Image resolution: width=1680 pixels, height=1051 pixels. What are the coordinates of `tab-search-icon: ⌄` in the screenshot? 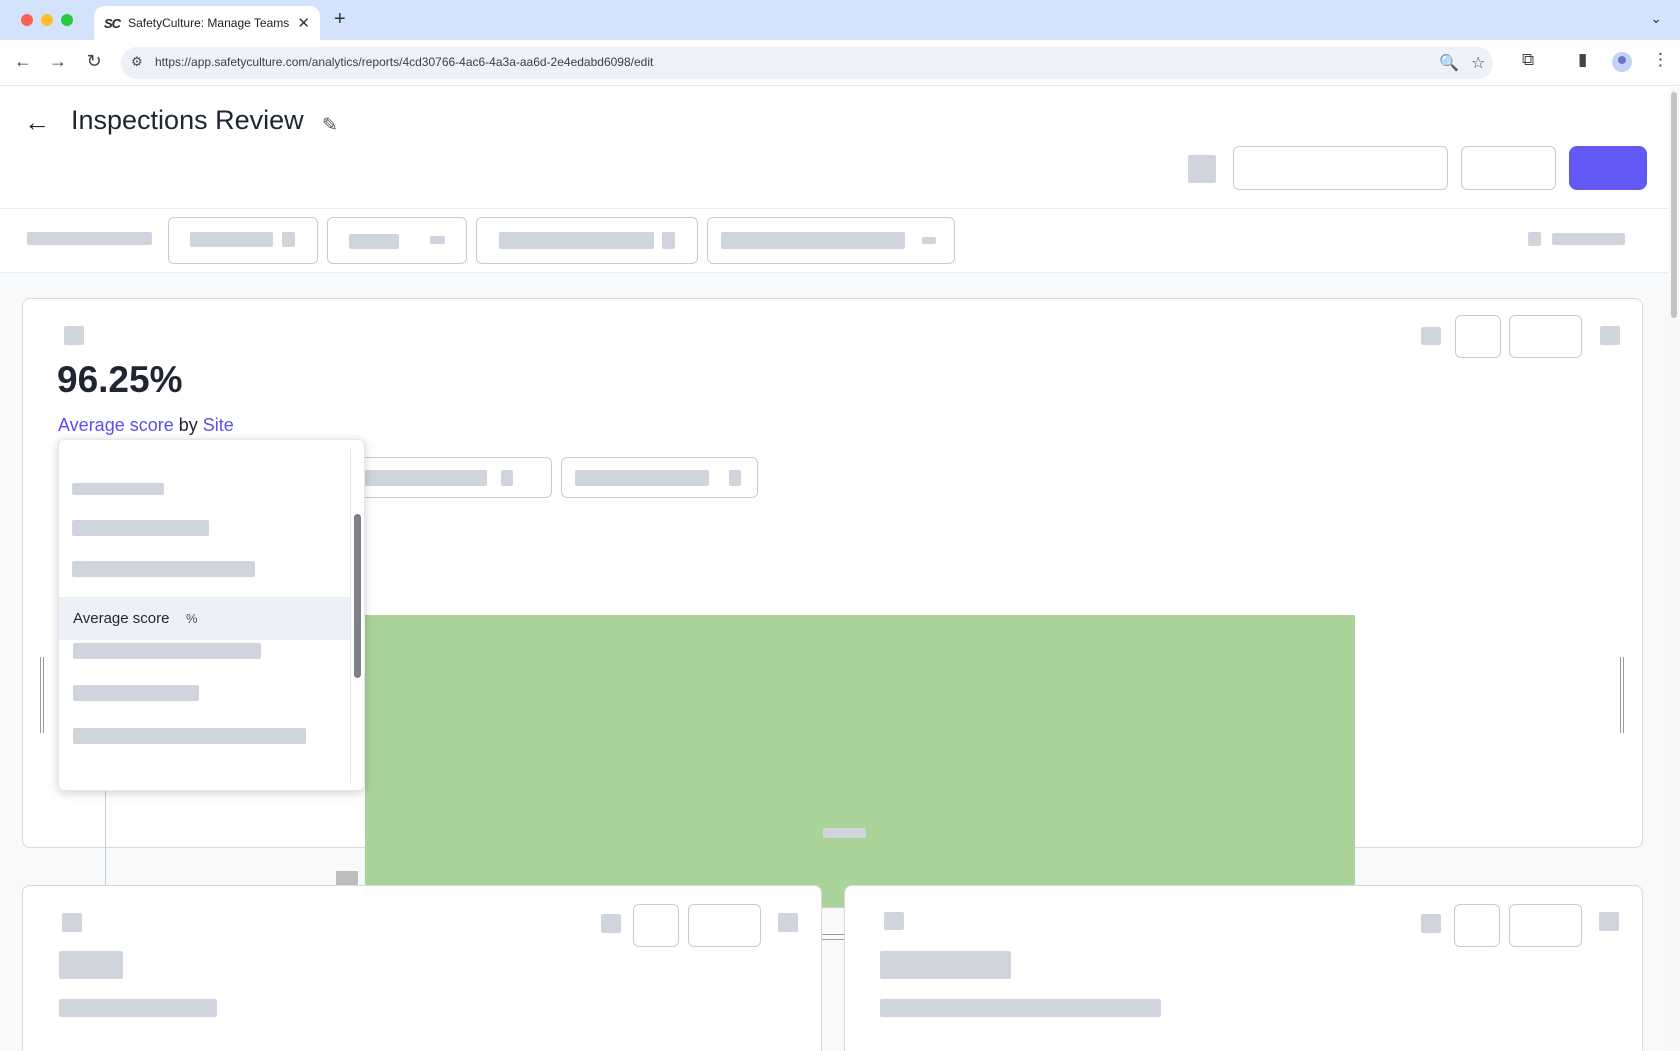 It's located at (1656, 18).